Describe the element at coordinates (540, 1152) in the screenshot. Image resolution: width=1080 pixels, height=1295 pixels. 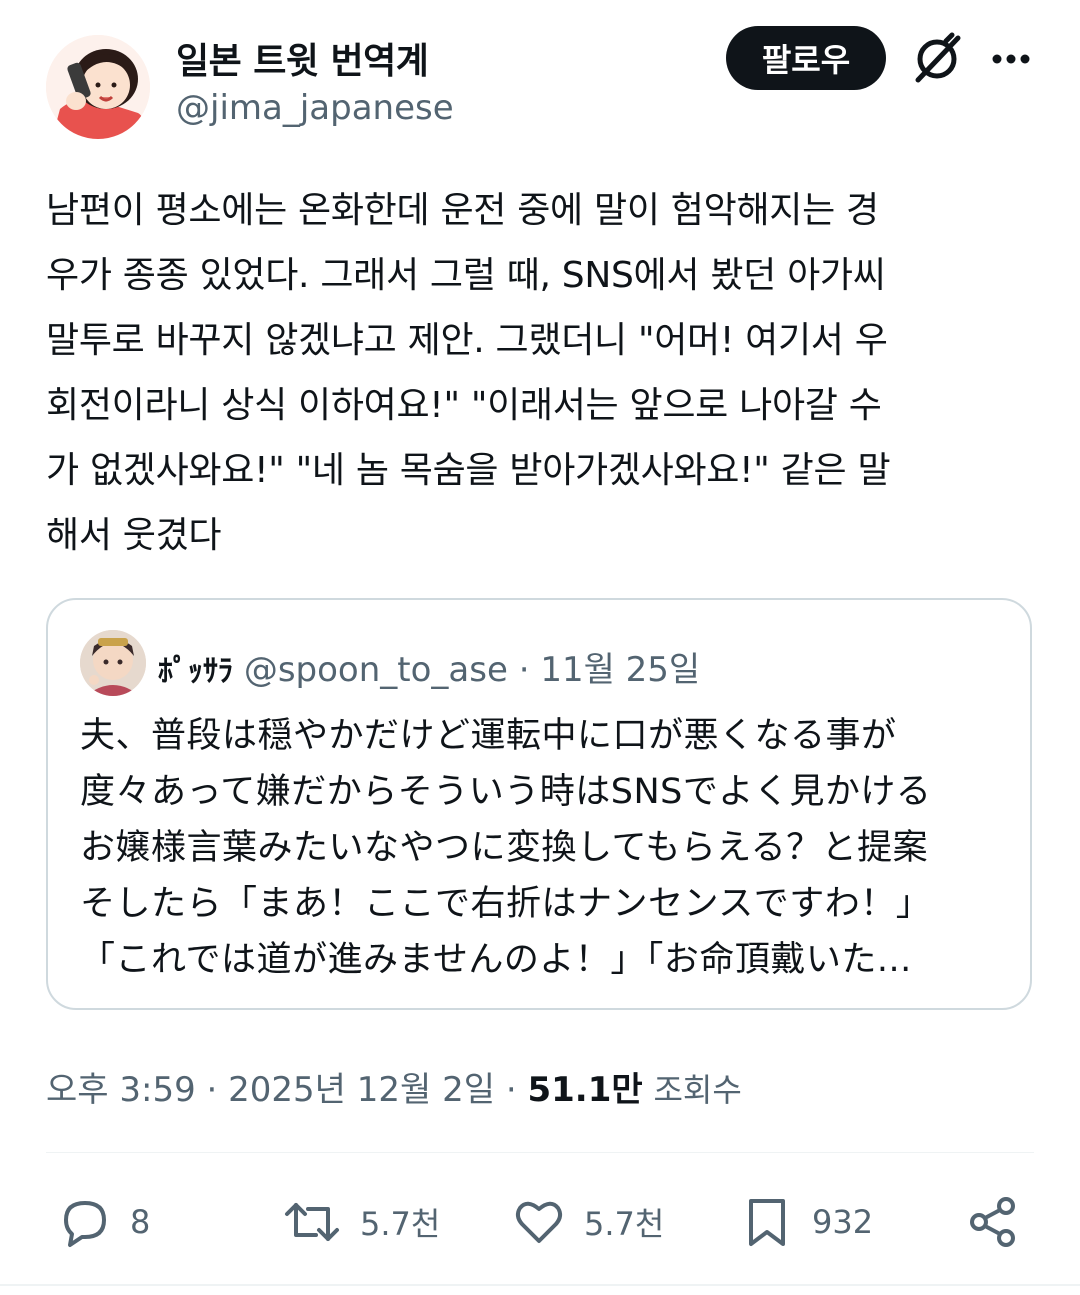
I see `divider` at that location.